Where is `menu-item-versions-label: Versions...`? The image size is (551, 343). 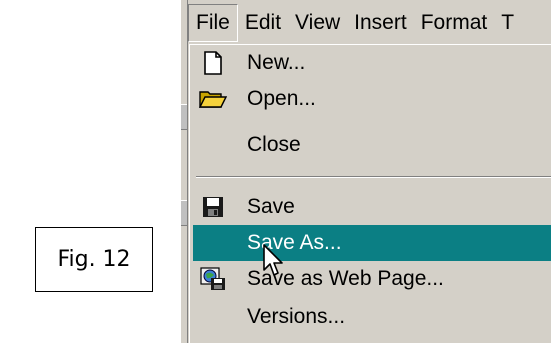
menu-item-versions-label: Versions... is located at coordinates (296, 316).